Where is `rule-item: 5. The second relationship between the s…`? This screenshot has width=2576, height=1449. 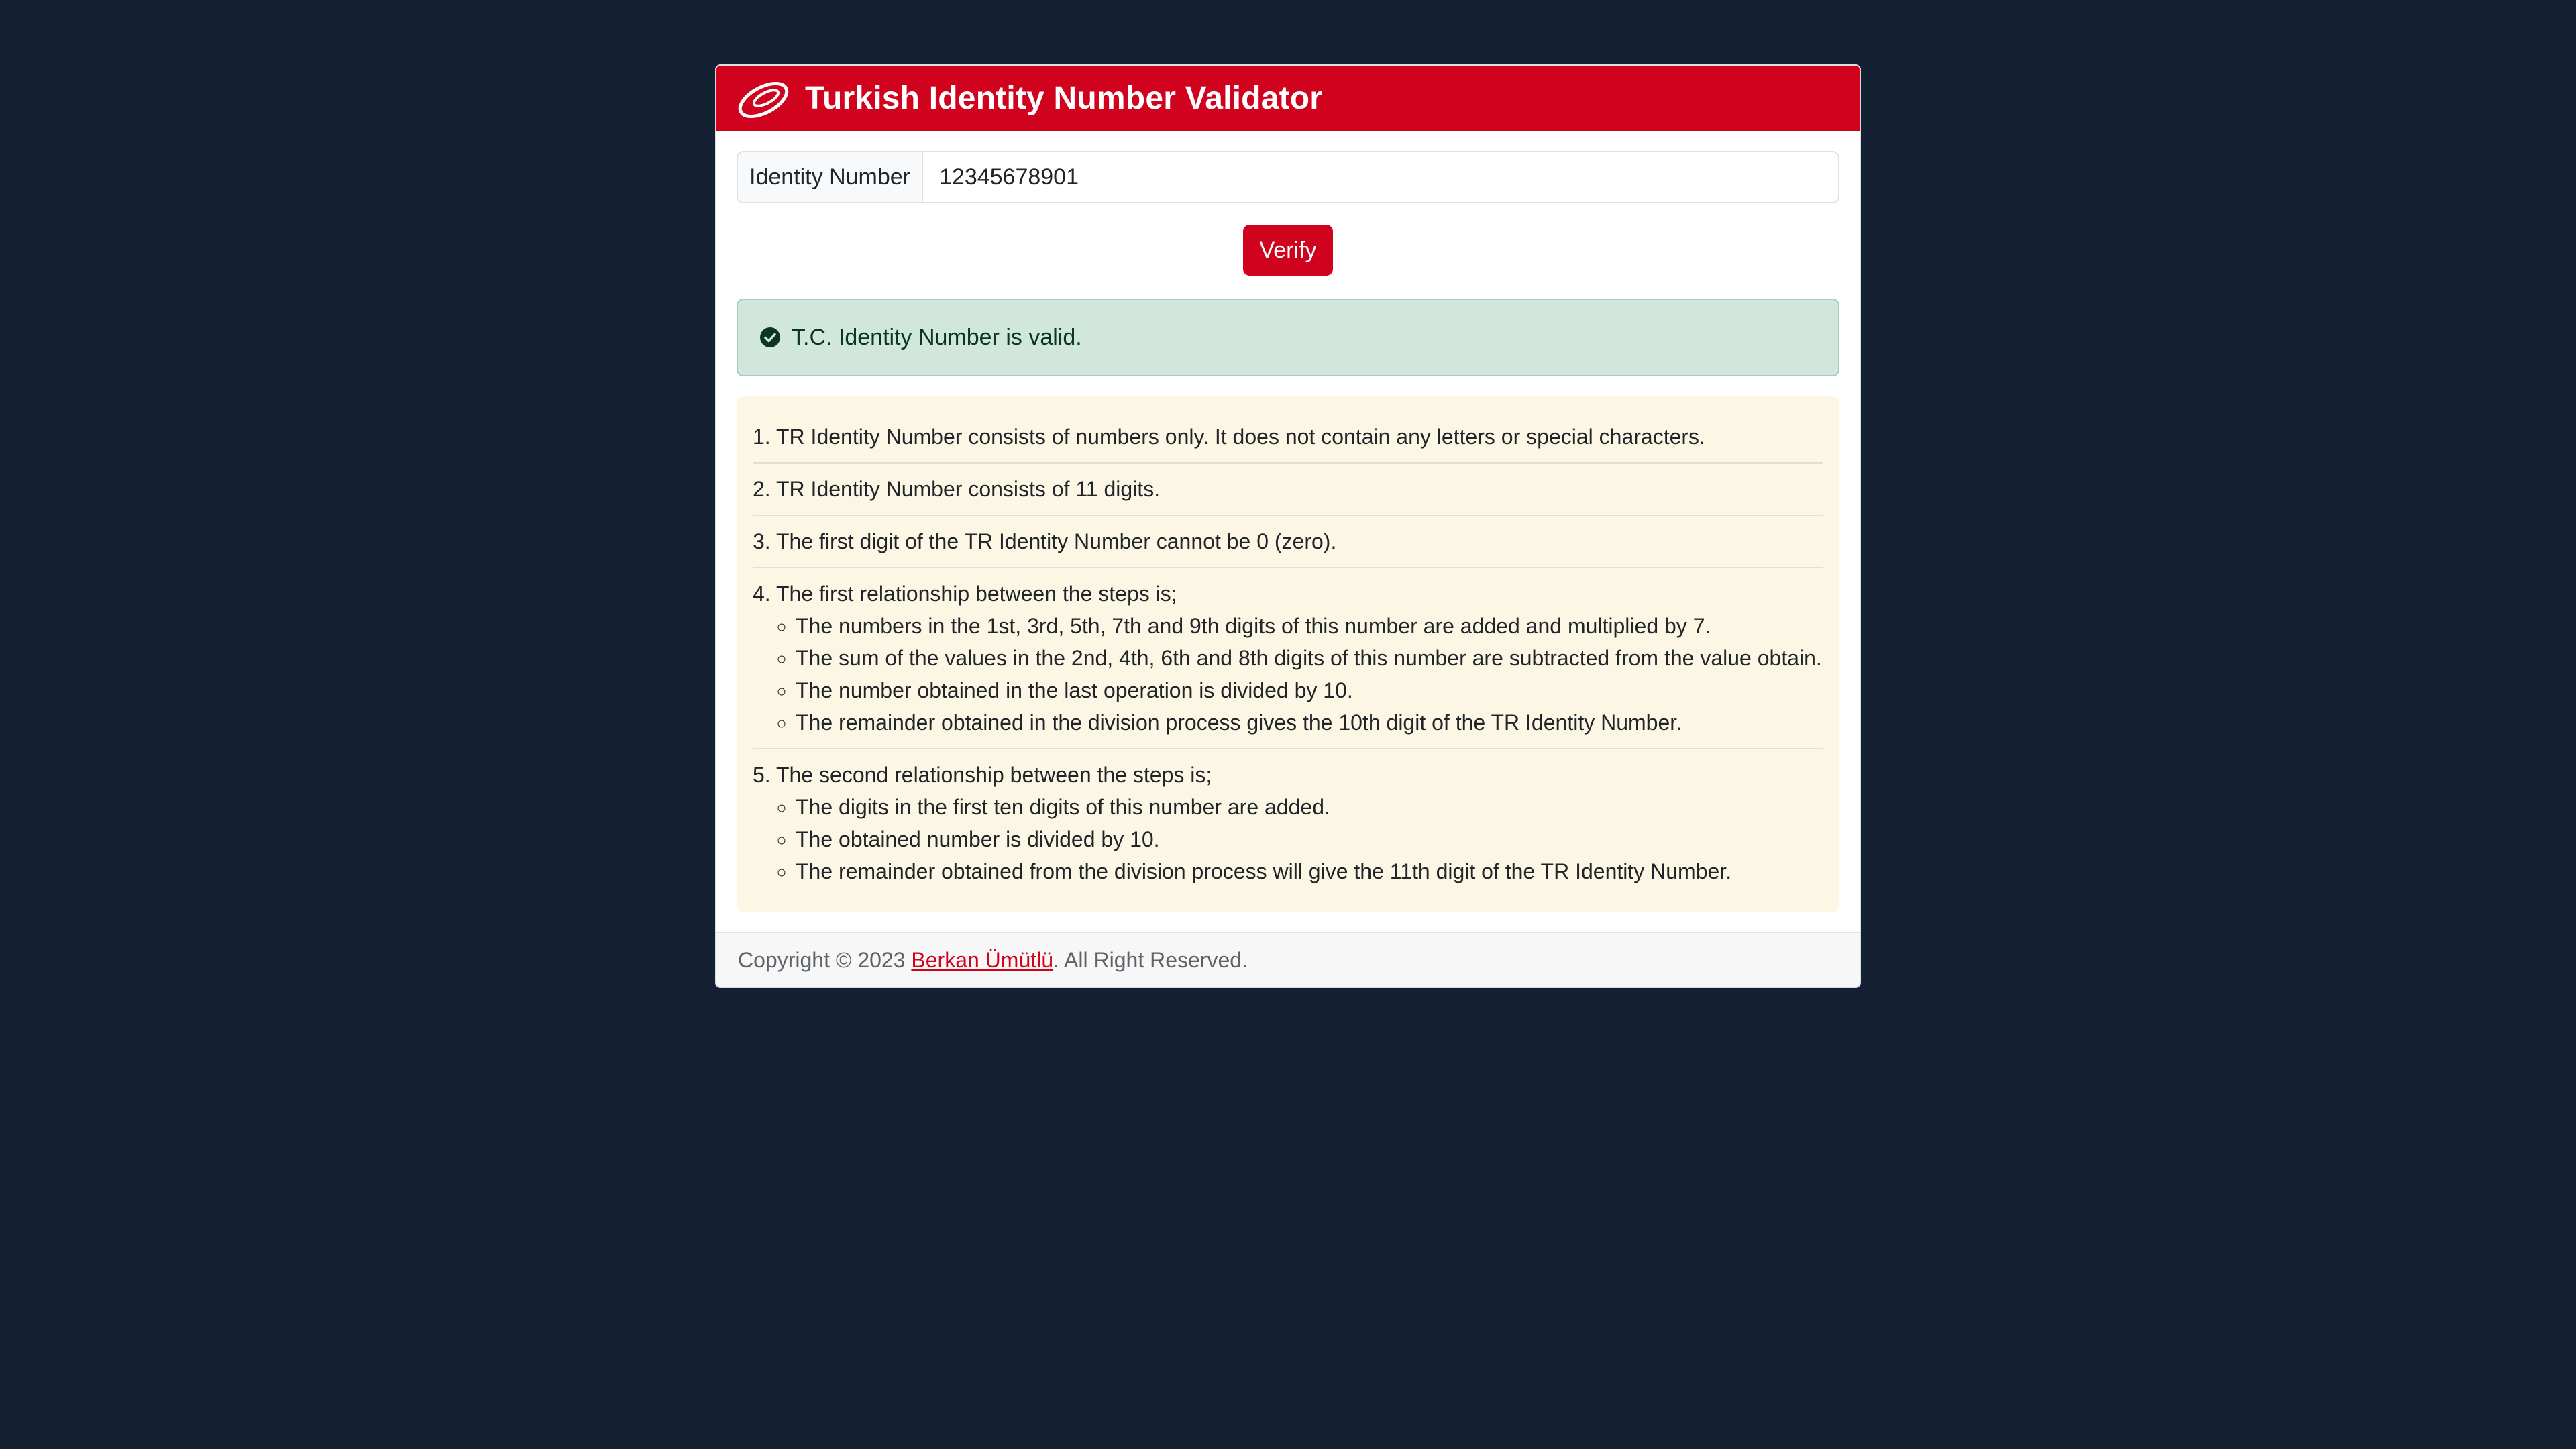
rule-item: 5. The second relationship between the s… is located at coordinates (1288, 823).